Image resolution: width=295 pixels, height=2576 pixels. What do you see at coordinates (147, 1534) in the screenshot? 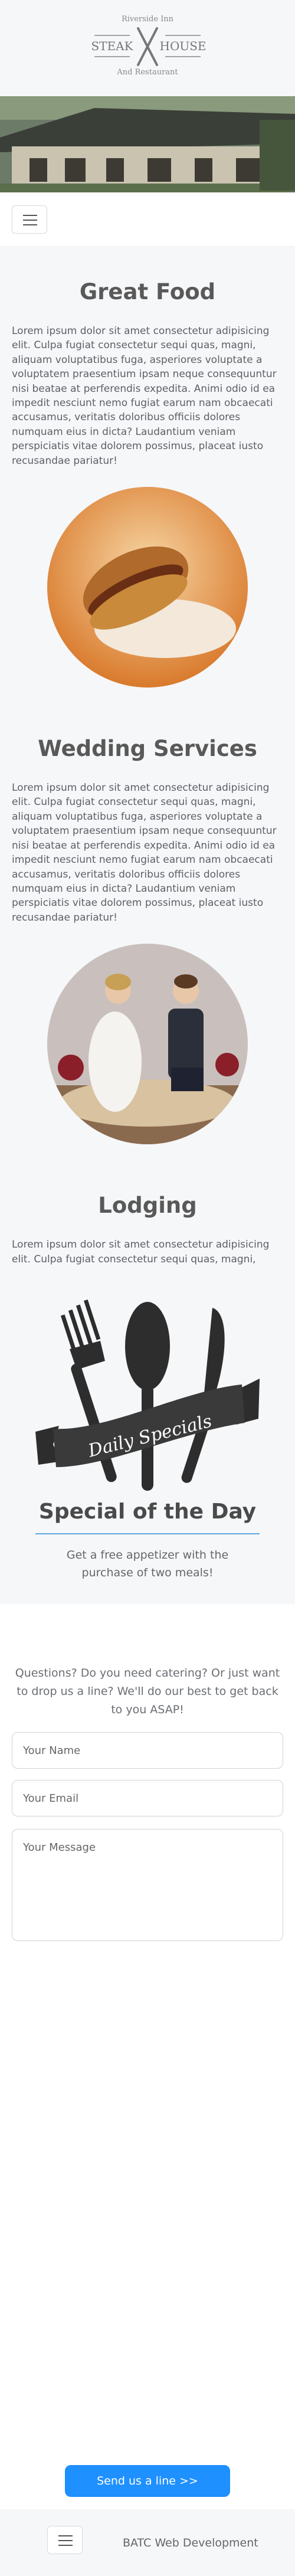
I see `special-divider` at bounding box center [147, 1534].